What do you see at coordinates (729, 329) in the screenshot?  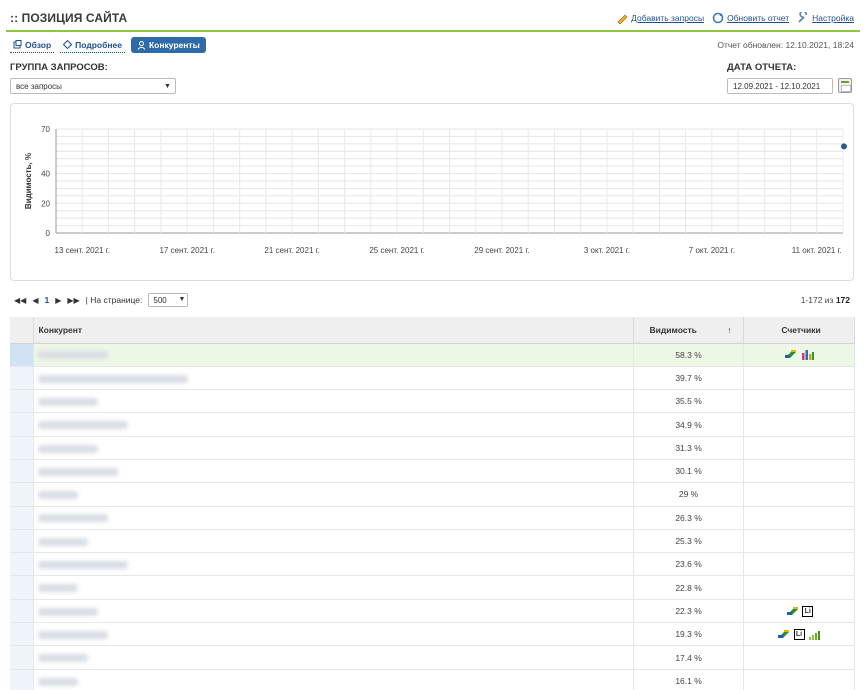 I see `sort-asc-icon: ↑` at bounding box center [729, 329].